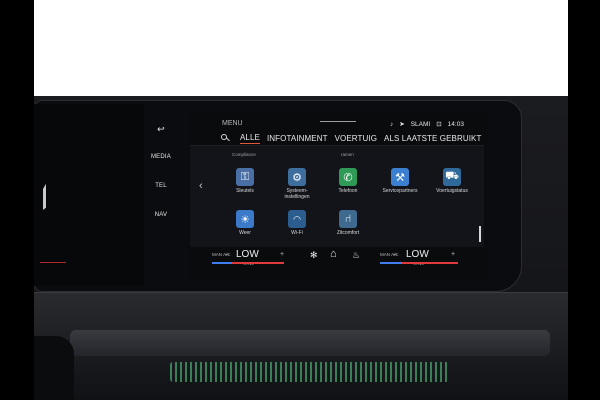  Describe the element at coordinates (232, 123) in the screenshot. I see `menu-title: MENU` at that location.